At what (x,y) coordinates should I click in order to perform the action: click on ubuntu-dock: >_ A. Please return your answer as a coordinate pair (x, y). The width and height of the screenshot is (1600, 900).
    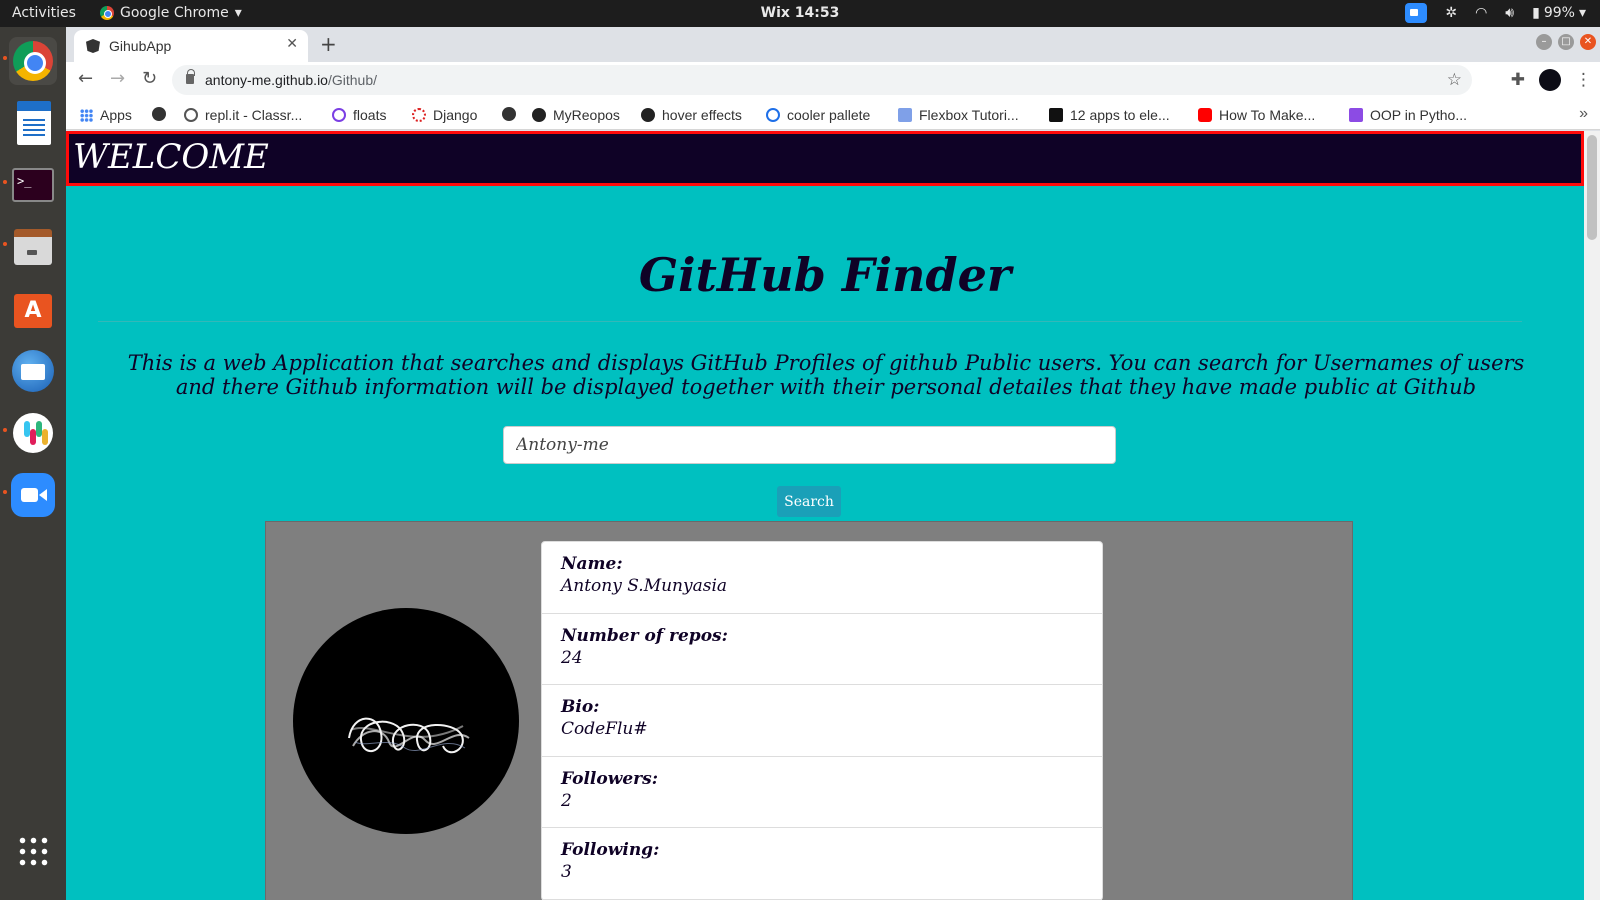
    Looking at the image, I should click on (33, 463).